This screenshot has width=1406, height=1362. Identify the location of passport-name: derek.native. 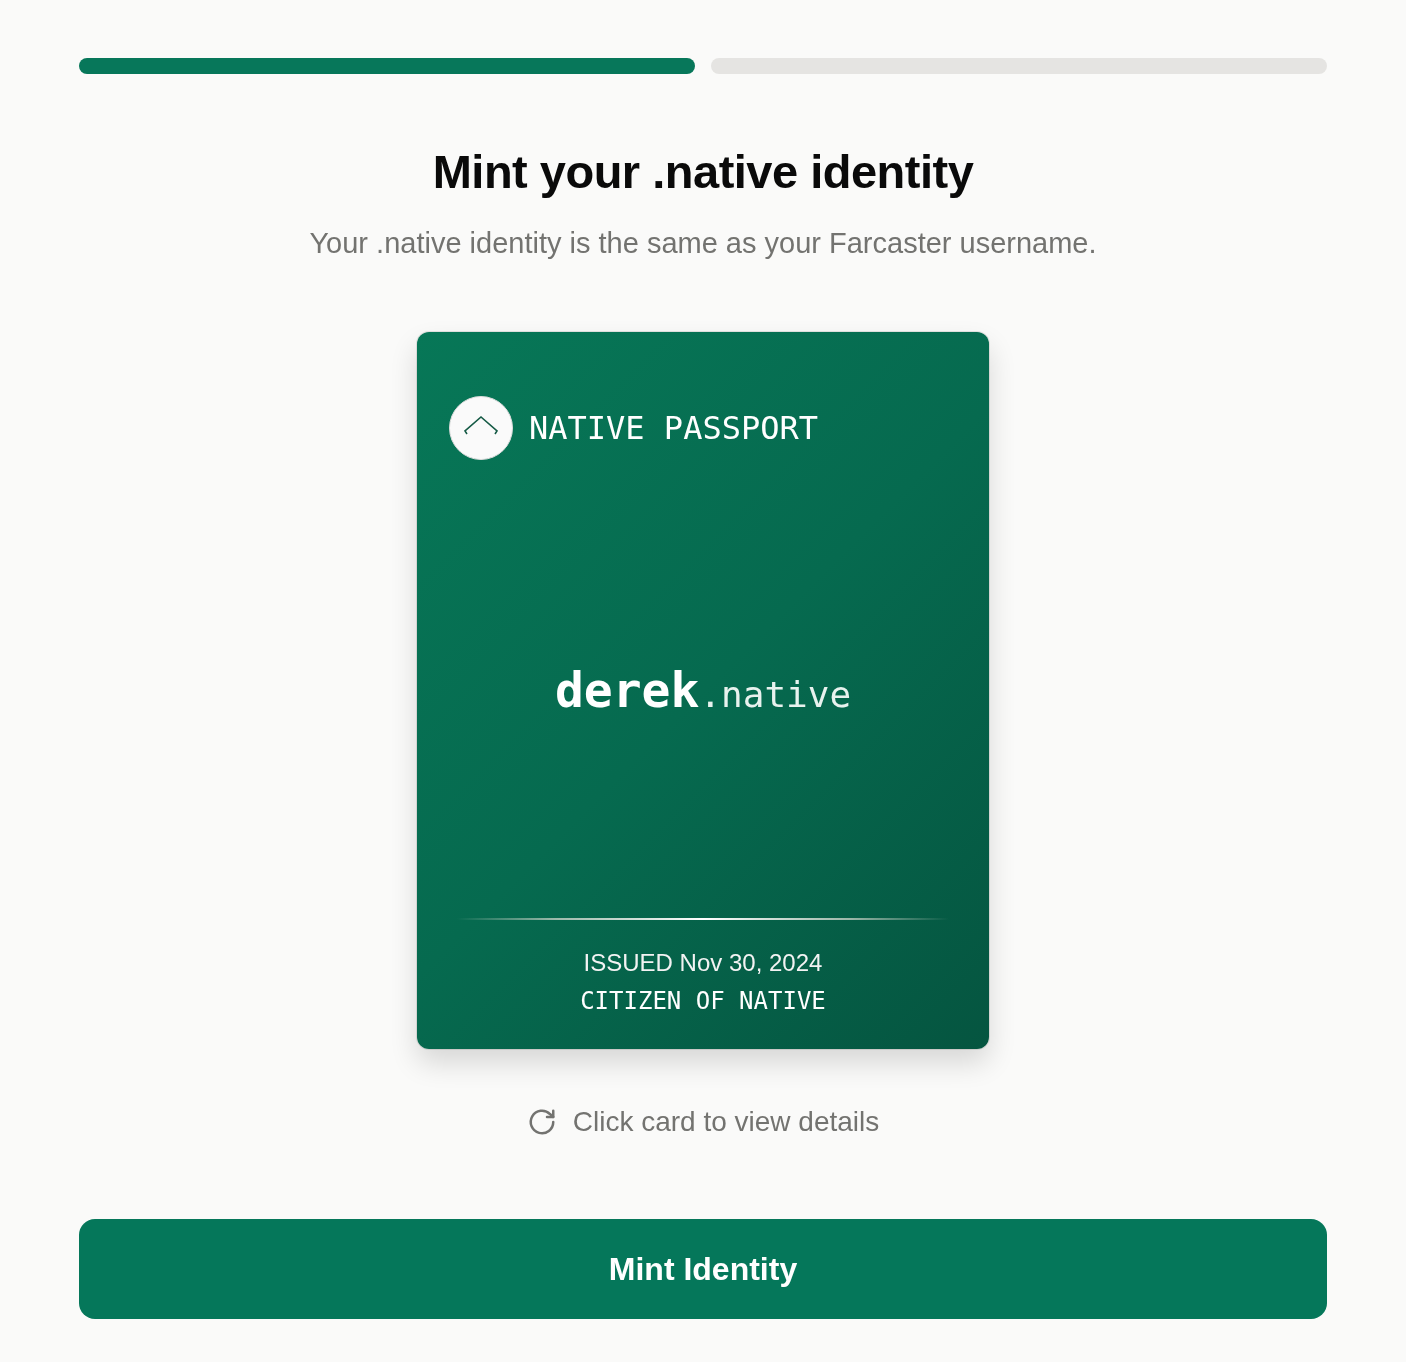
(703, 690).